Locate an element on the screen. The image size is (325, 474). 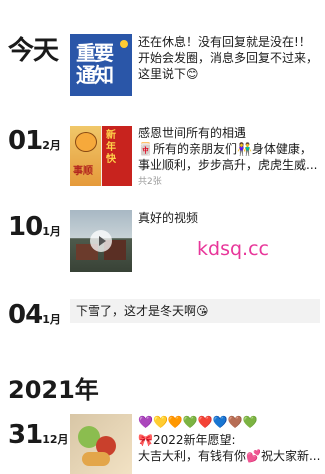
year-header: 2021年 is located at coordinates (53, 390).